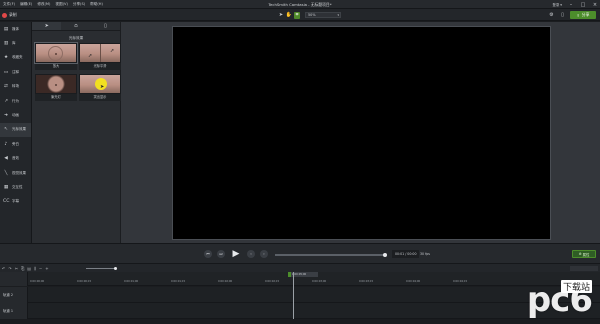  Describe the element at coordinates (6, 173) in the screenshot. I see `sidebar-item-icon: ╲` at that location.